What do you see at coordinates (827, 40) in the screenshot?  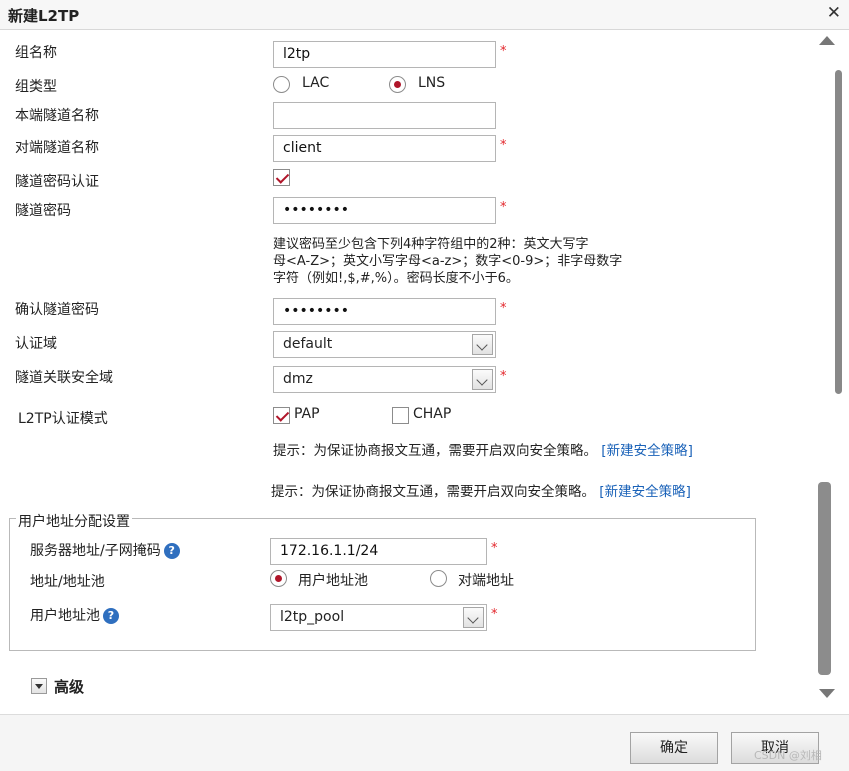 I see `scroll-up-arrow-icon` at bounding box center [827, 40].